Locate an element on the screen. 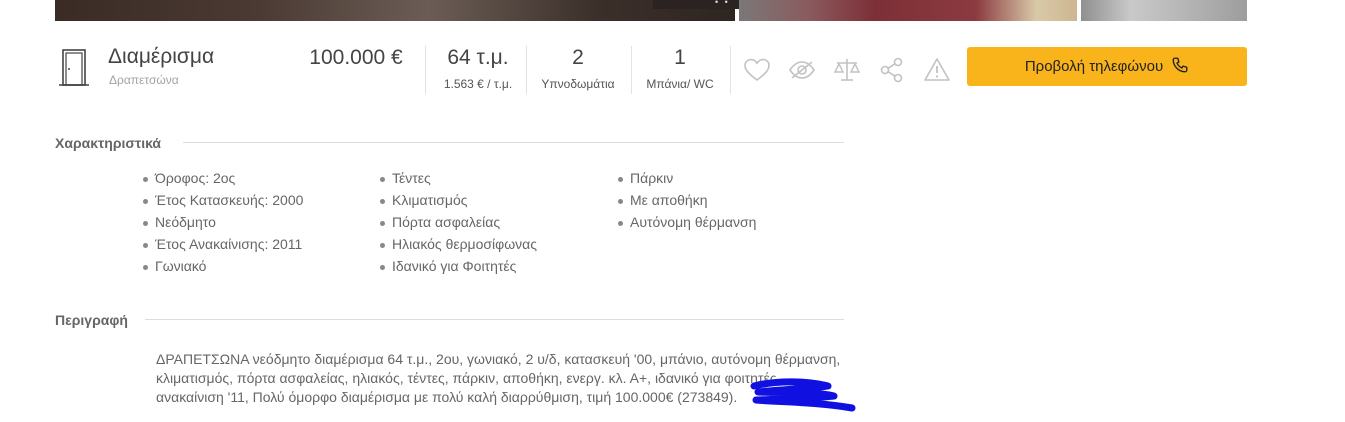  price-stat: 100.000 € is located at coordinates (356, 58).